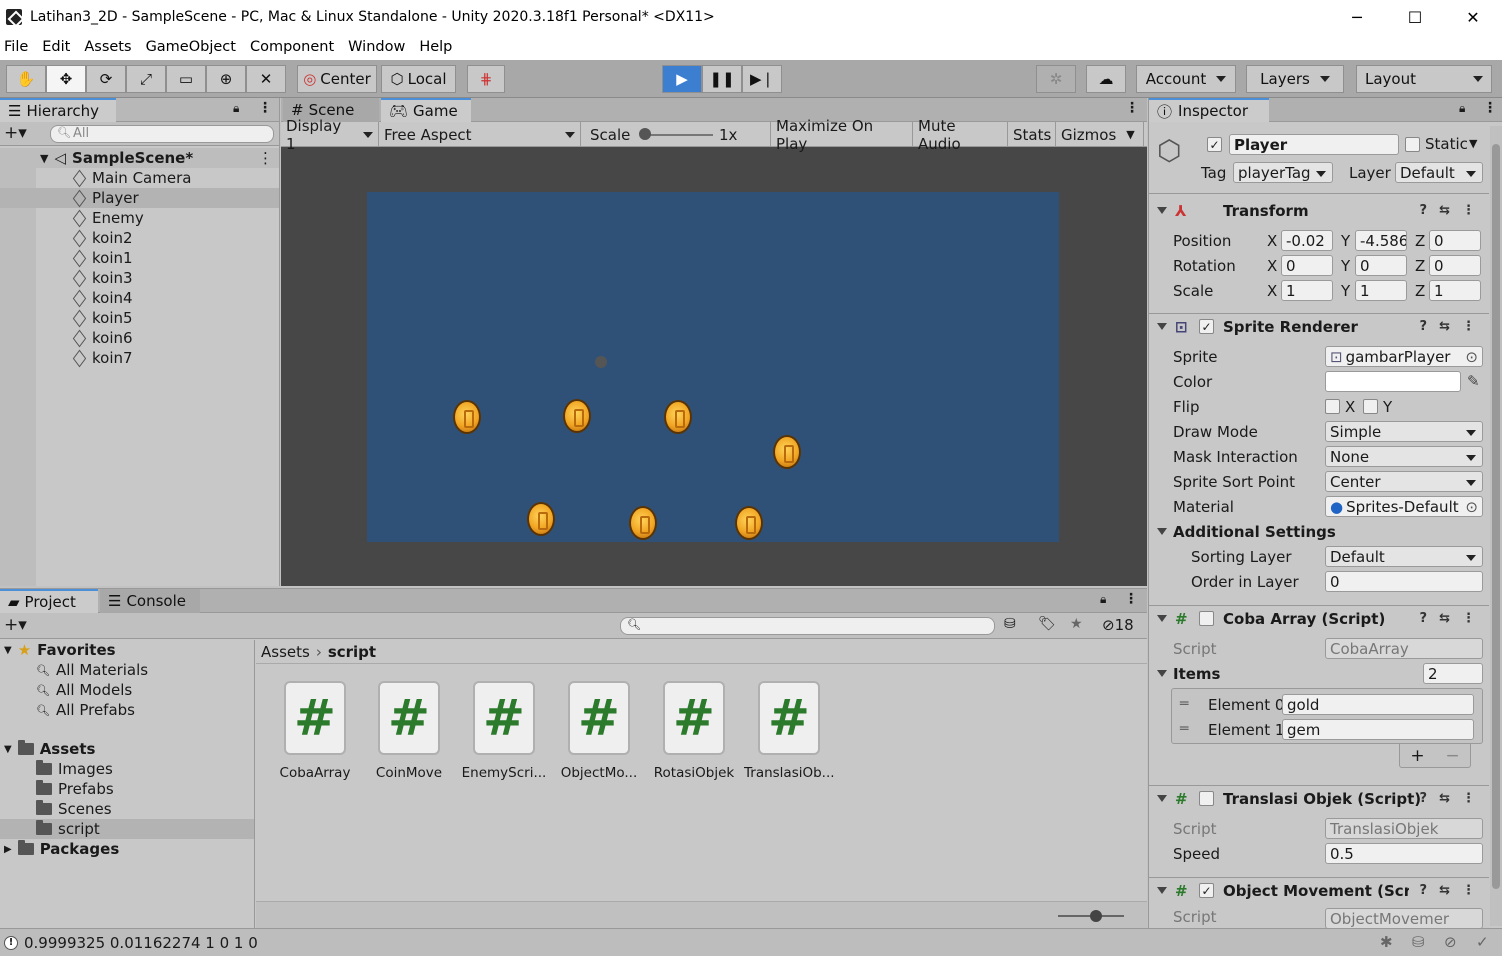 The height and width of the screenshot is (956, 1502). What do you see at coordinates (1404, 556) in the screenshot?
I see `sorting-layer-dropdown: Default` at bounding box center [1404, 556].